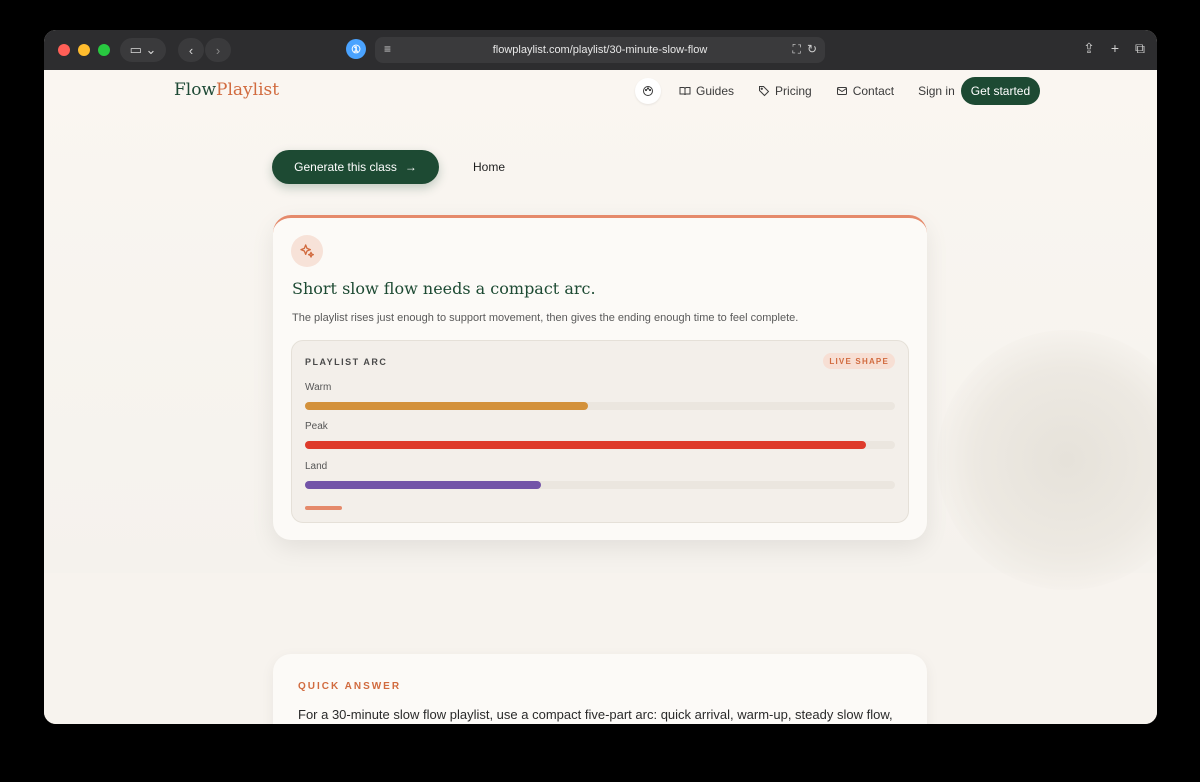  I want to click on site-logo: FlowPlaylist, so click(226, 90).